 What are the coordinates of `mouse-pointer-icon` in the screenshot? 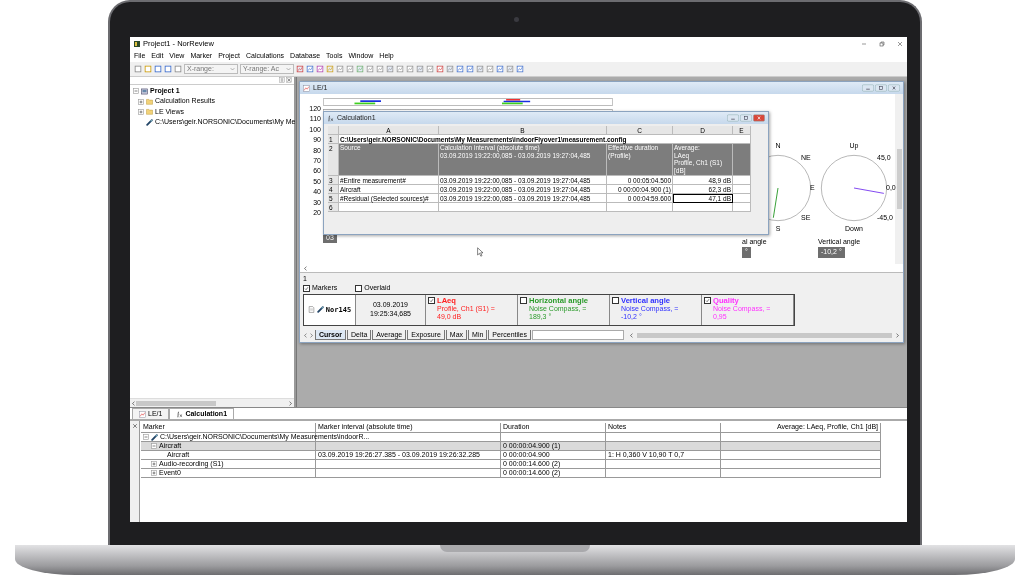 It's located at (480, 252).